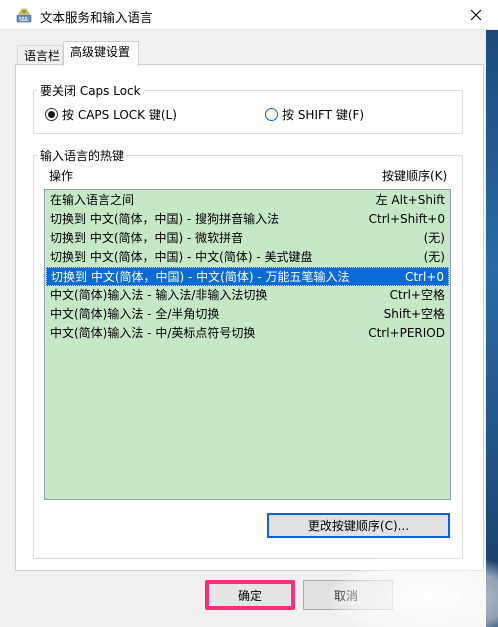 This screenshot has height=627, width=498. What do you see at coordinates (247, 314) in the screenshot?
I see `hotkey-row: 中文(简体)输入法 - 全/半角切换 Shift+空格` at bounding box center [247, 314].